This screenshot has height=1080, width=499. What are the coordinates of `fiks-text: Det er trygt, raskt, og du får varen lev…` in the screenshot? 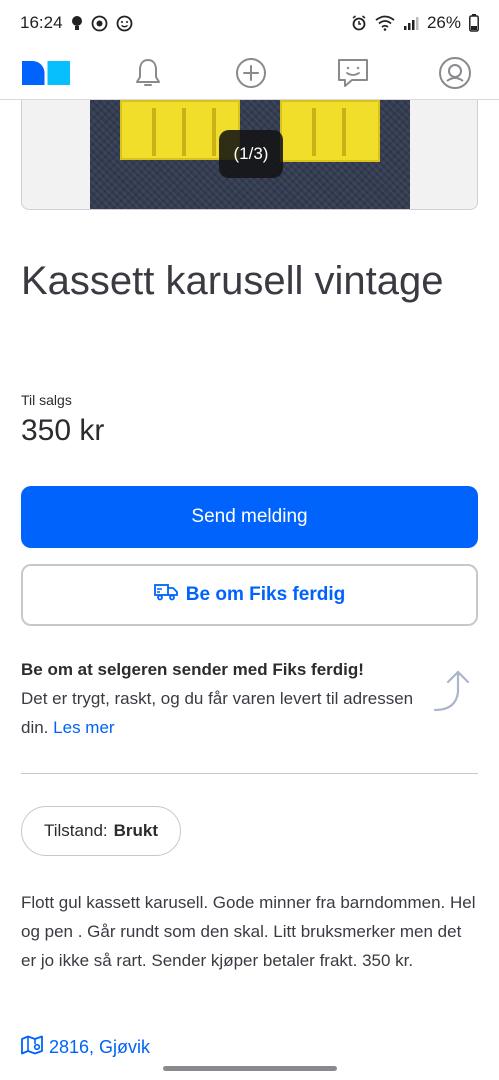 It's located at (221, 713).